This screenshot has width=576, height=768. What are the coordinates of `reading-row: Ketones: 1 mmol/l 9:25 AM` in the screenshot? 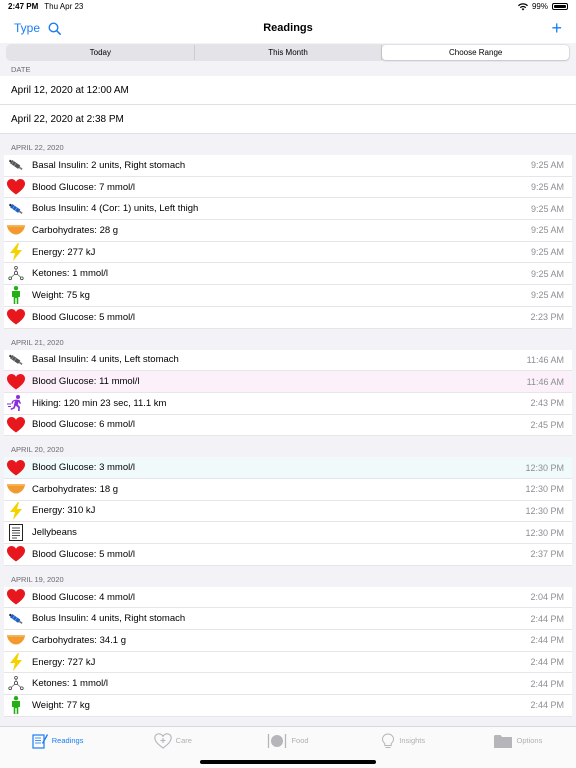 It's located at (288, 274).